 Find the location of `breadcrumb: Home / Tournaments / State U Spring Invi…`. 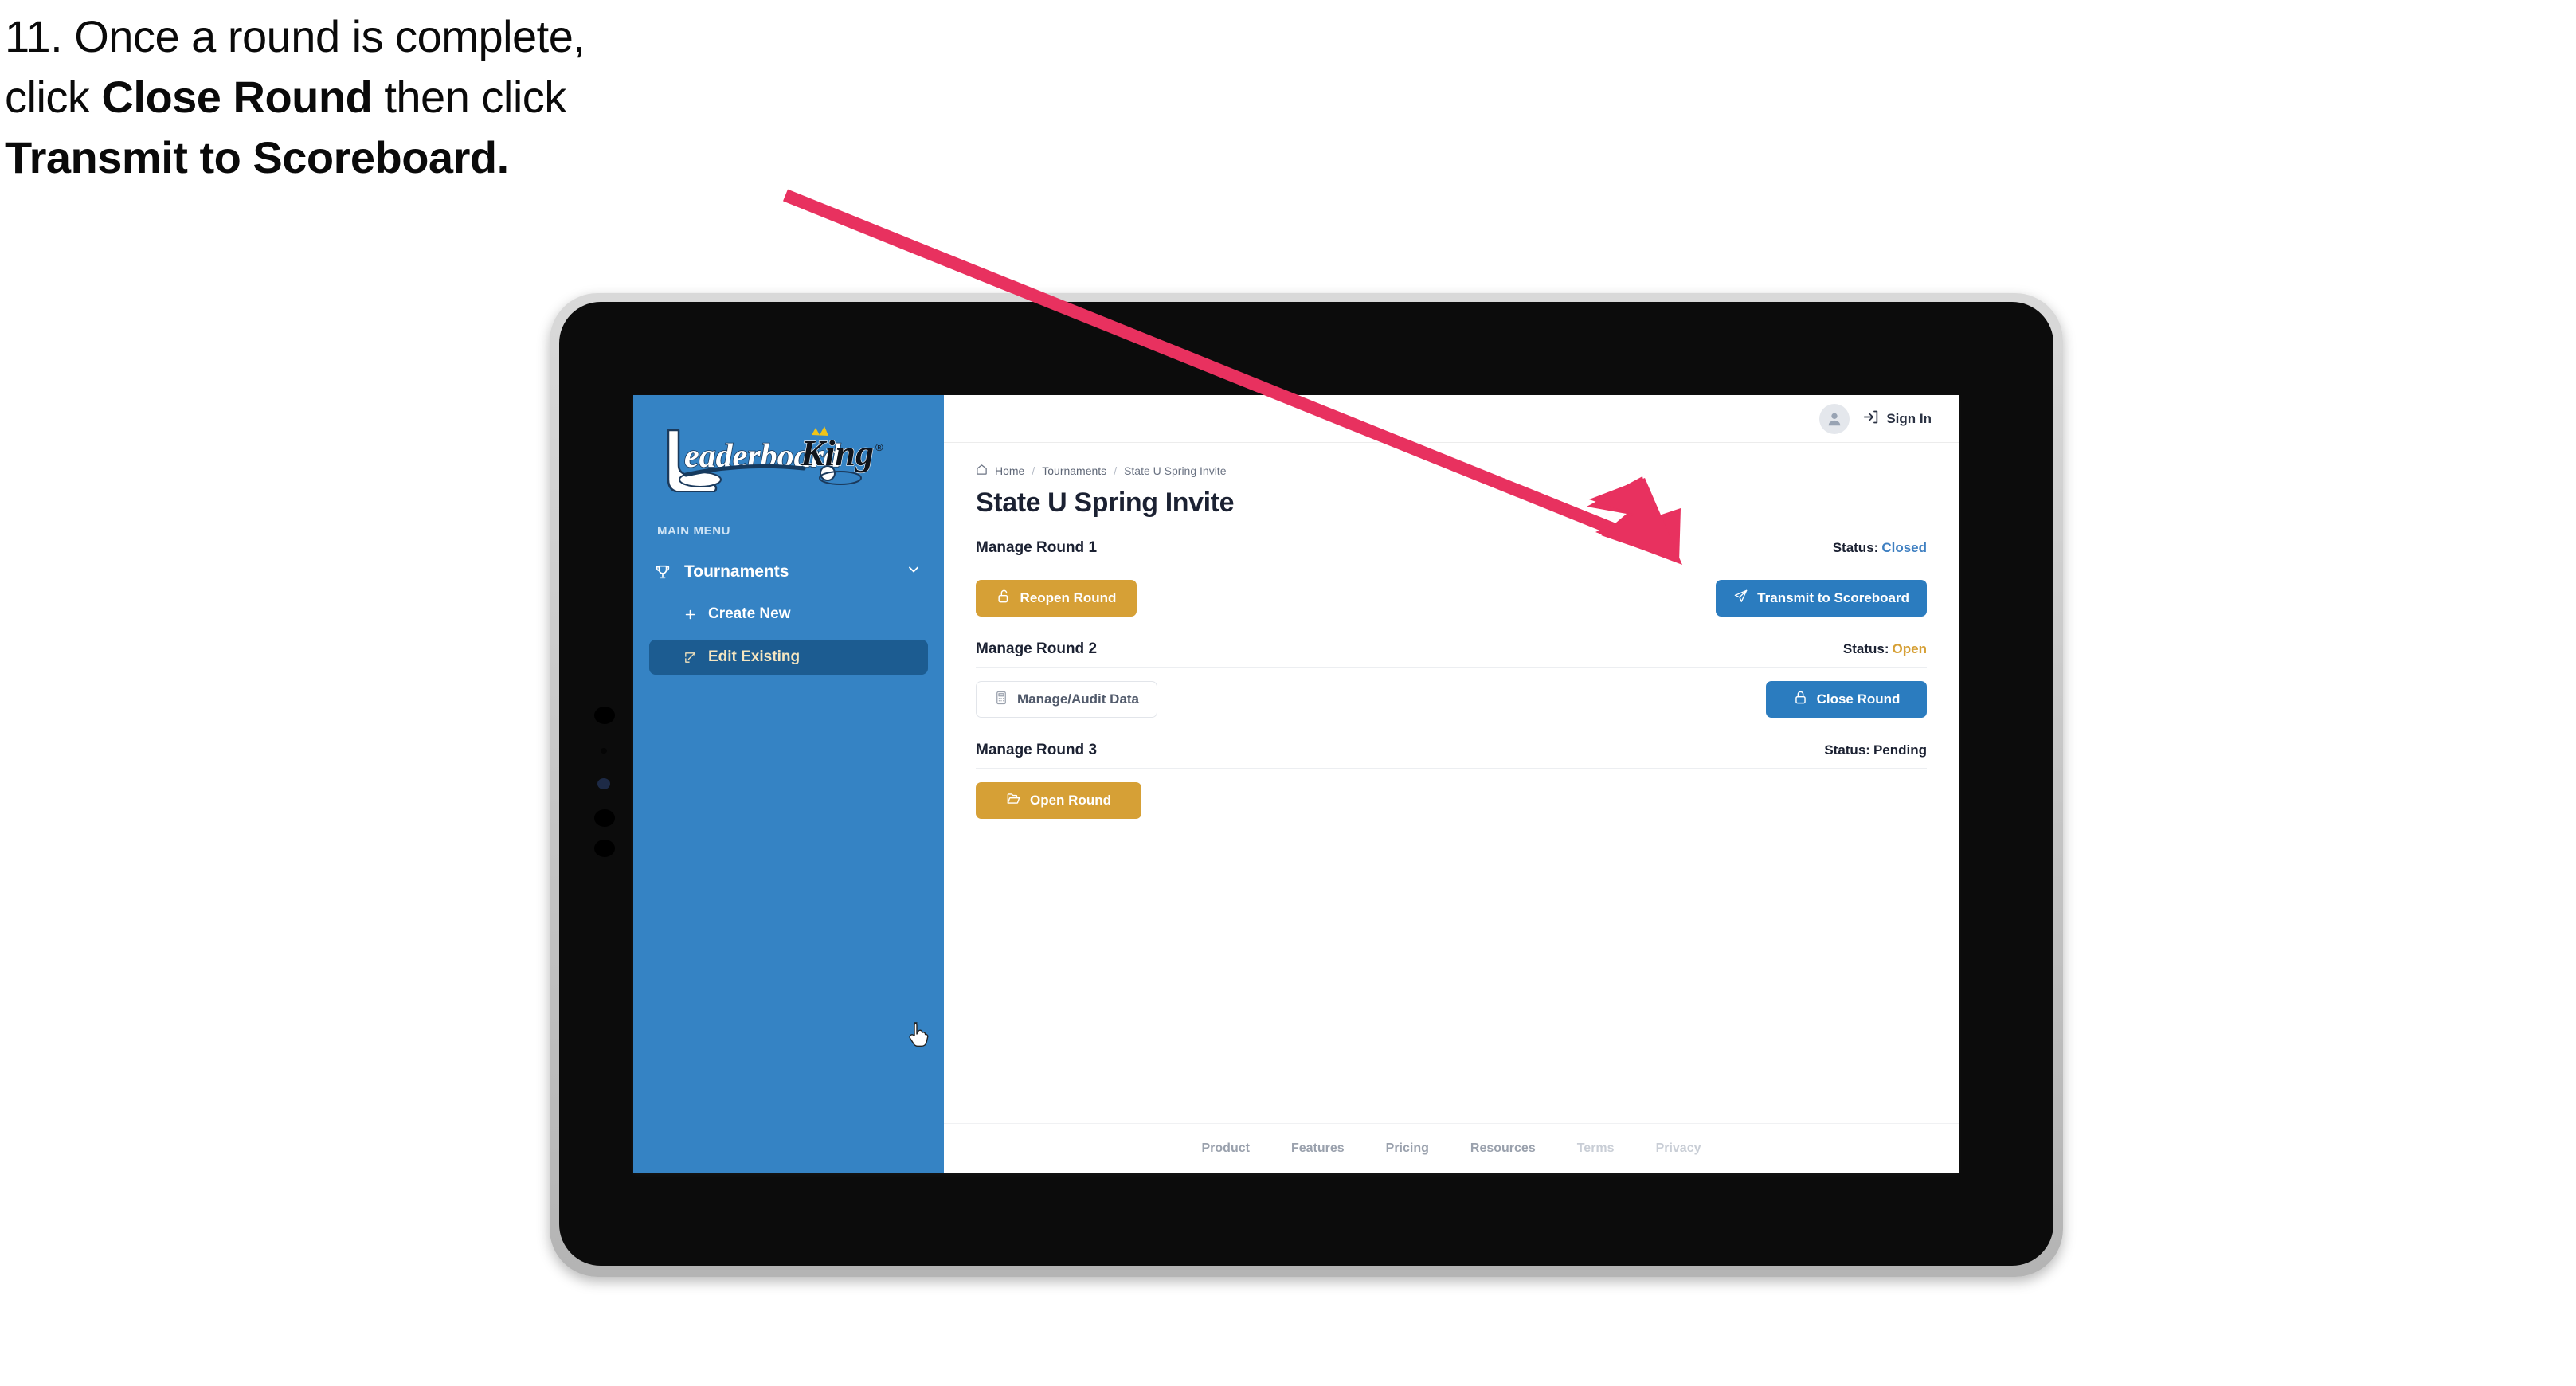

breadcrumb: Home / Tournaments / State U Spring Invi… is located at coordinates (1451, 471).